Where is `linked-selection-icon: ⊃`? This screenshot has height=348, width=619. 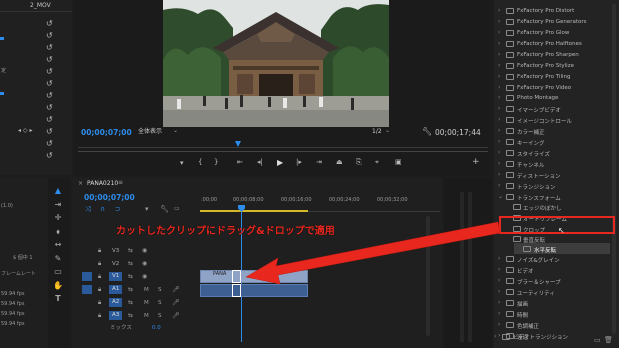
linked-selection-icon: ⊃ is located at coordinates (118, 209).